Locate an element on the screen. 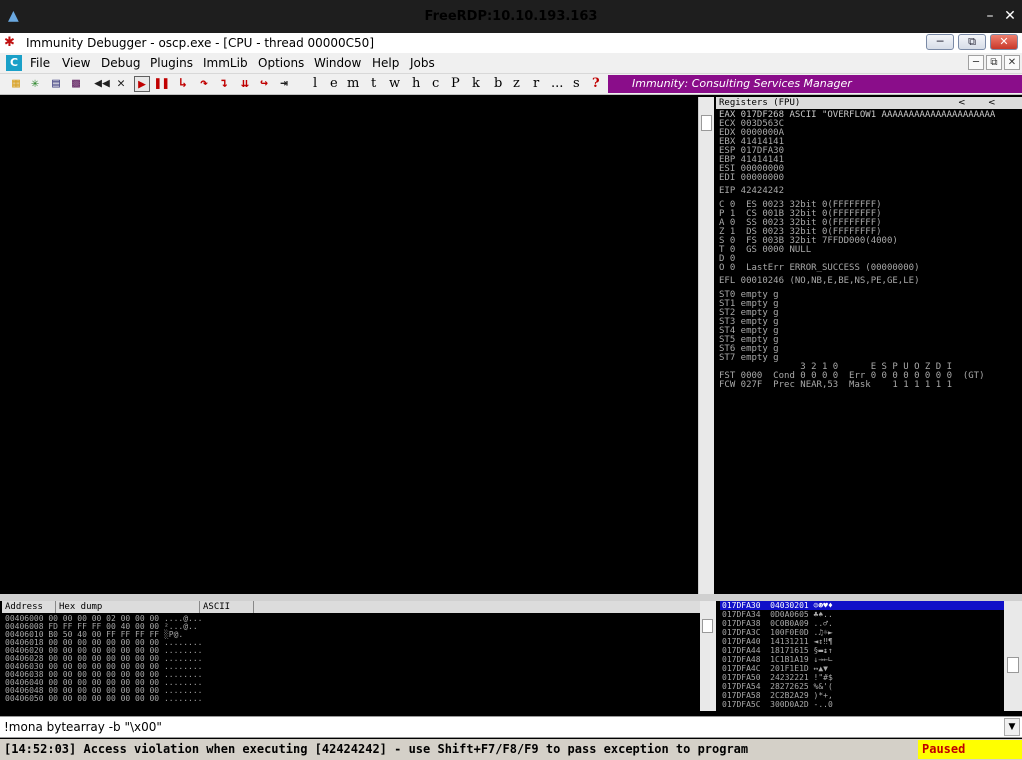 This screenshot has height=760, width=1022. menu-window: Window is located at coordinates (337, 63).